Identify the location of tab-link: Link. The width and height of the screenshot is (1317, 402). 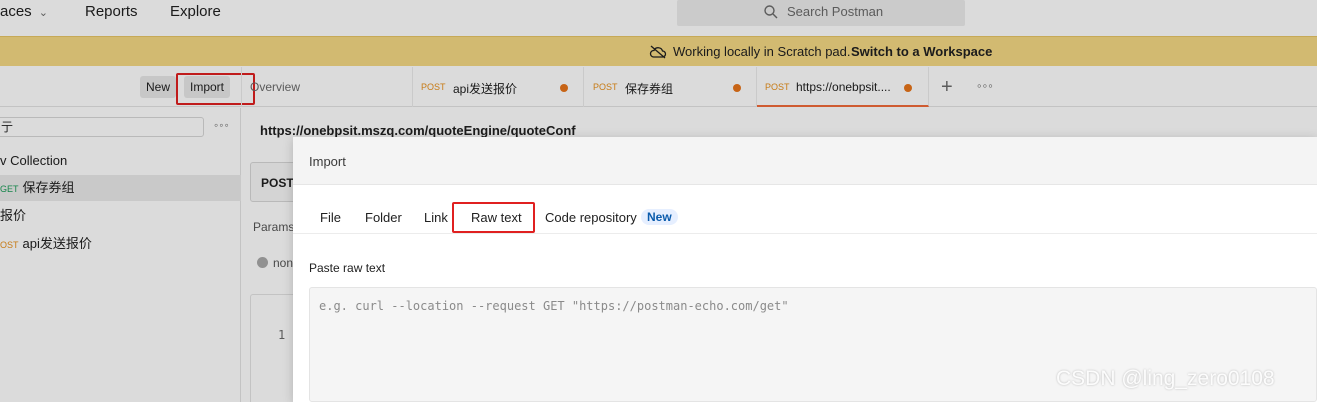
(436, 217).